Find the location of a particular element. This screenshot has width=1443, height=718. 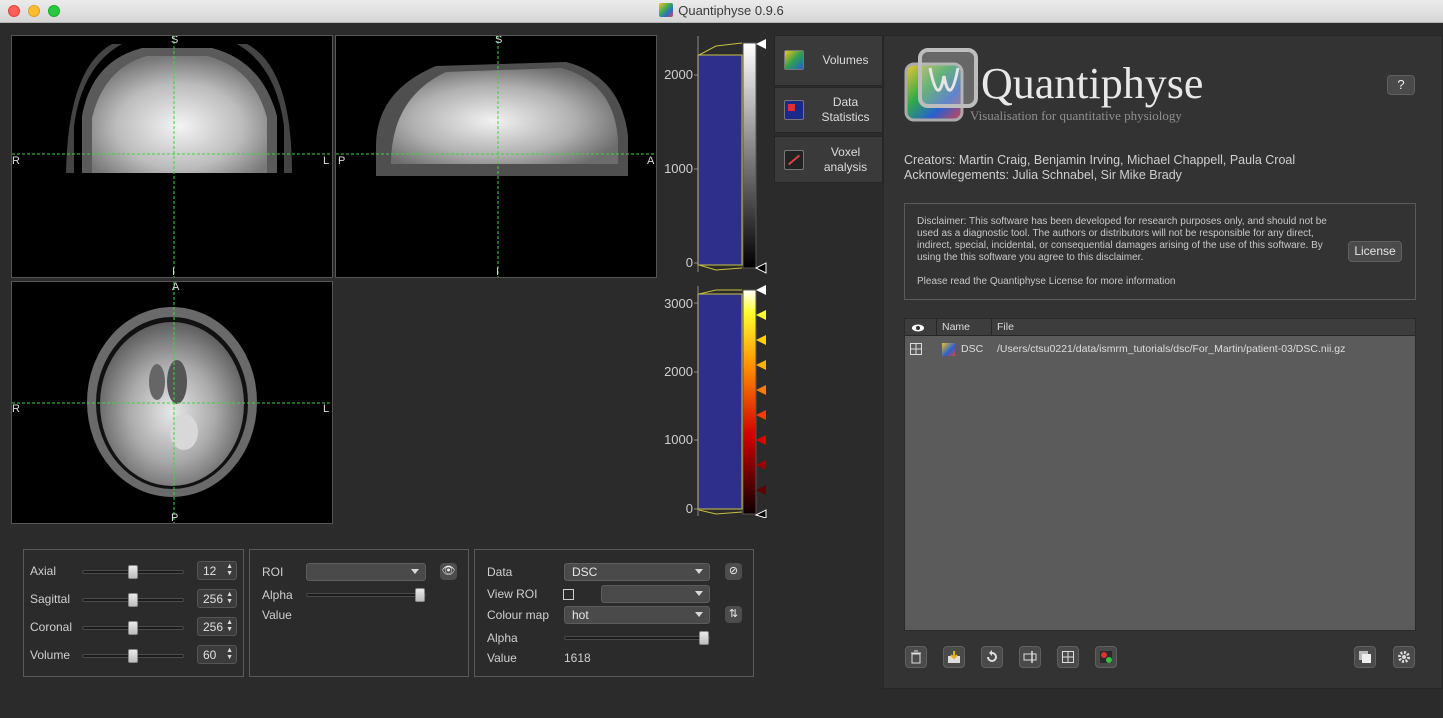

data-statistics-icon is located at coordinates (794, 110).